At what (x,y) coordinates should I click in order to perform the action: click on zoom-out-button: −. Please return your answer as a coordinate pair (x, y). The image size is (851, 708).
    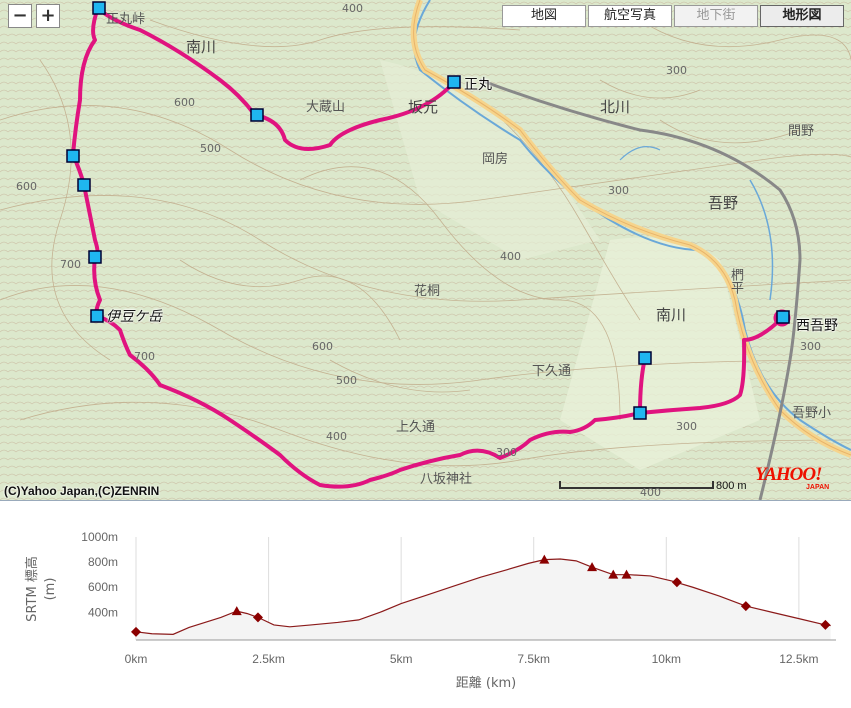
    Looking at the image, I should click on (20, 16).